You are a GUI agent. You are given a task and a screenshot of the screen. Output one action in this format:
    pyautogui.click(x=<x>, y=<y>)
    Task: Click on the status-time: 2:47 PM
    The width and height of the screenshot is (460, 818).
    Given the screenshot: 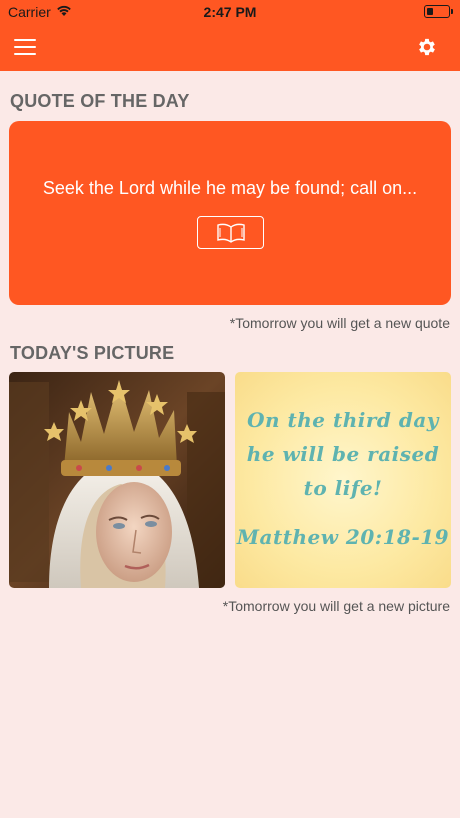 What is the action you would take?
    pyautogui.click(x=230, y=12)
    